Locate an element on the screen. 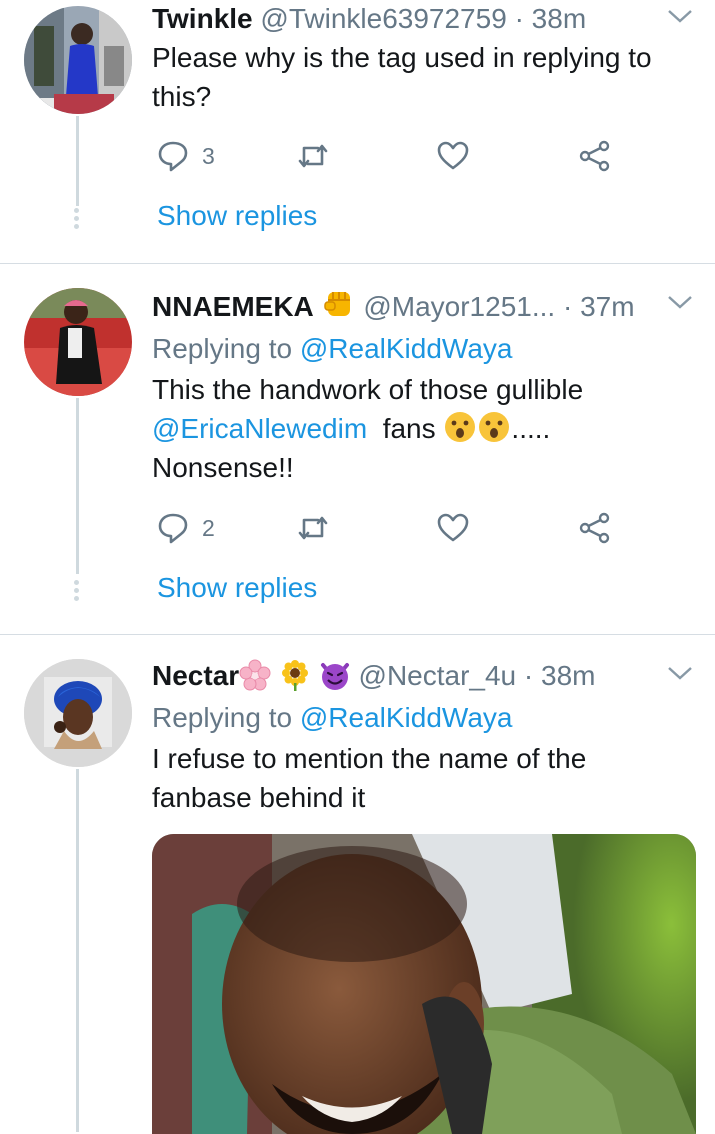 This screenshot has height=1134, width=715. cherry-blossom-emoji-icon is located at coordinates (255, 675).